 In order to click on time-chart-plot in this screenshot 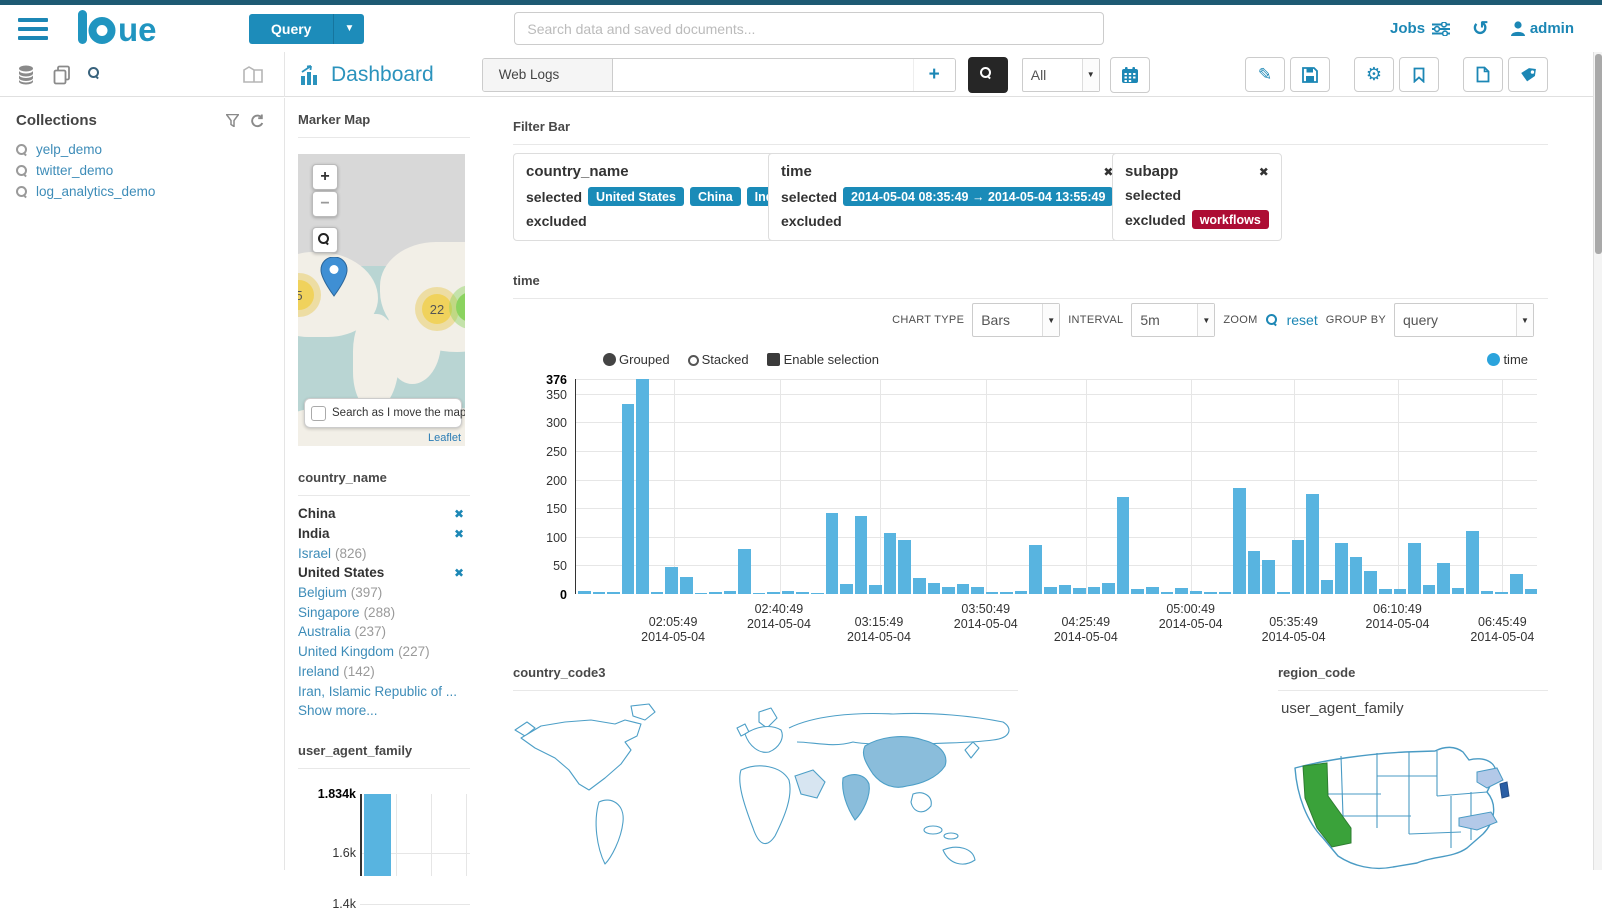, I will do `click(1056, 486)`.